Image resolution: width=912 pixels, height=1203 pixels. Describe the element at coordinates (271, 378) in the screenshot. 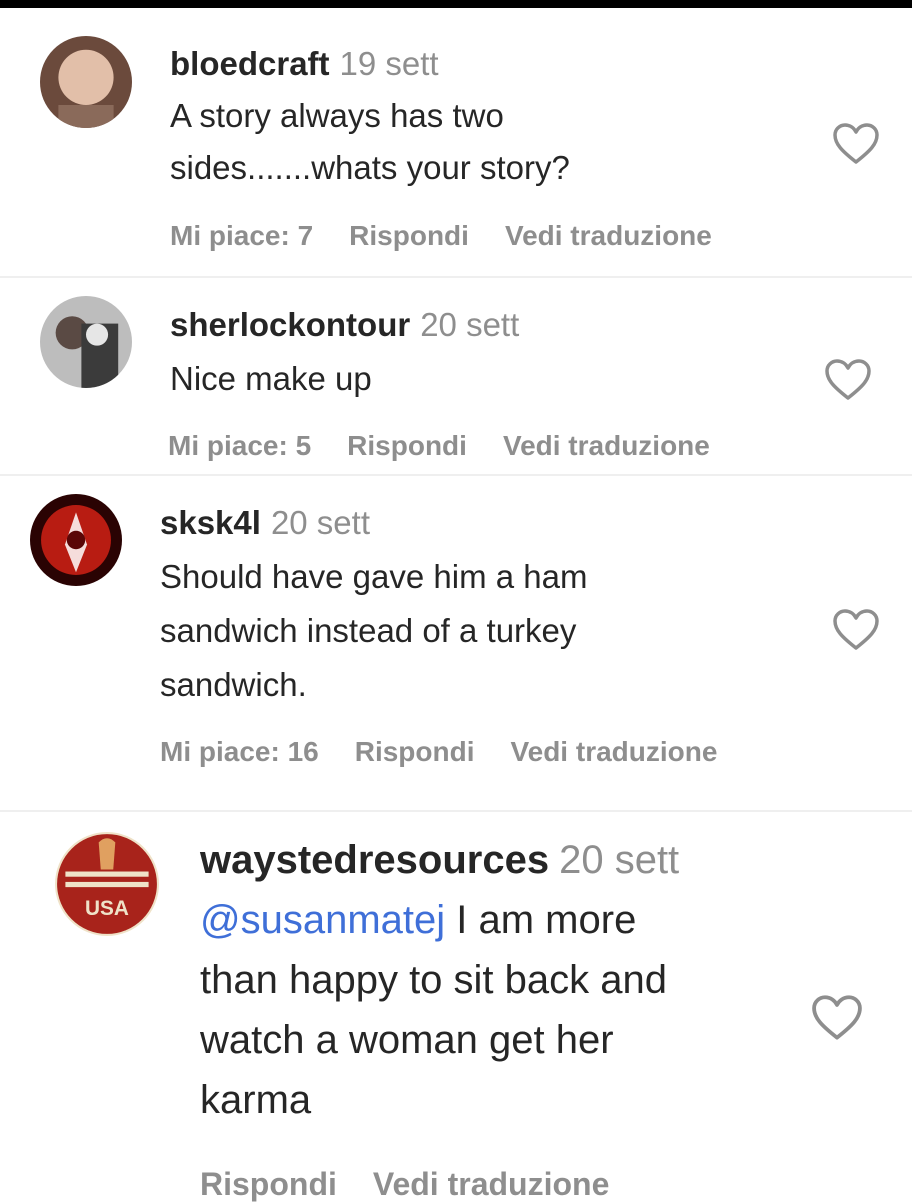

I see `comment-text: Nice make up` at that location.